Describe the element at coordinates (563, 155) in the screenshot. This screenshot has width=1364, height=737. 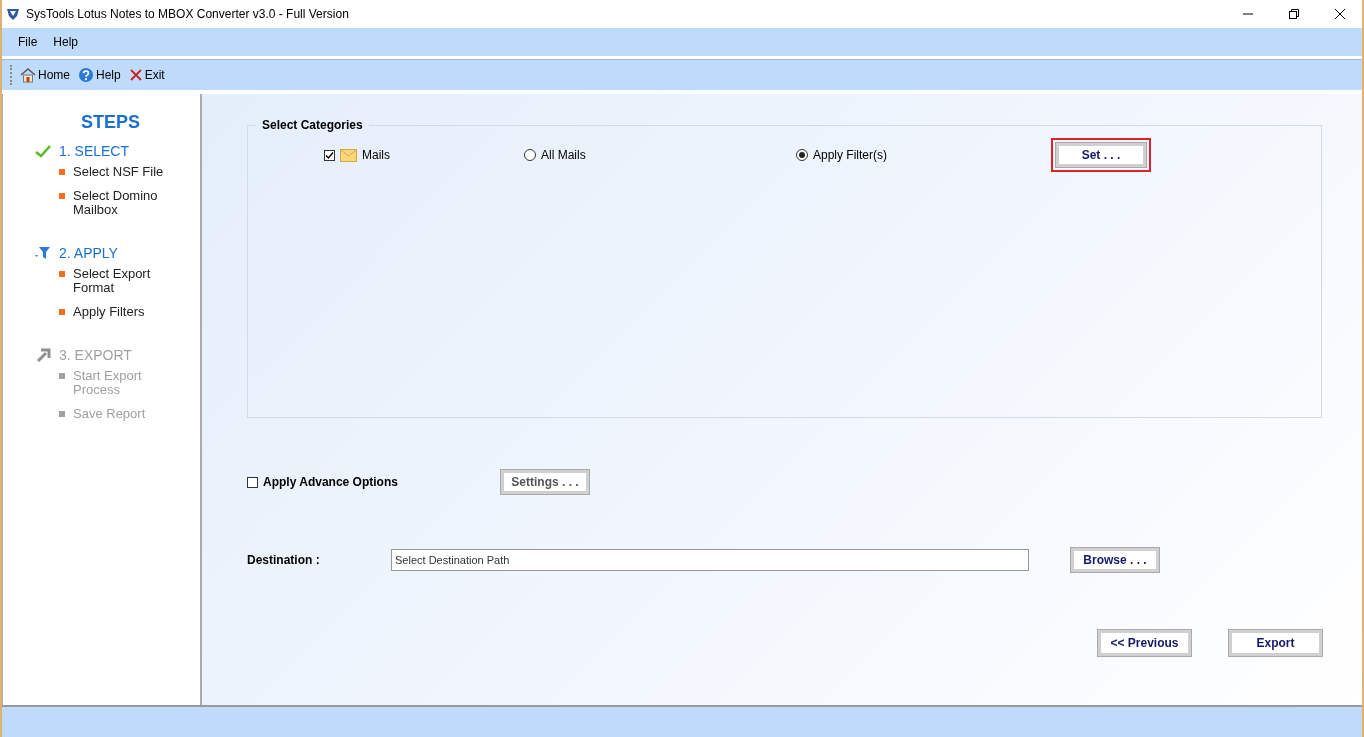
I see `radio-label: All Mails` at that location.